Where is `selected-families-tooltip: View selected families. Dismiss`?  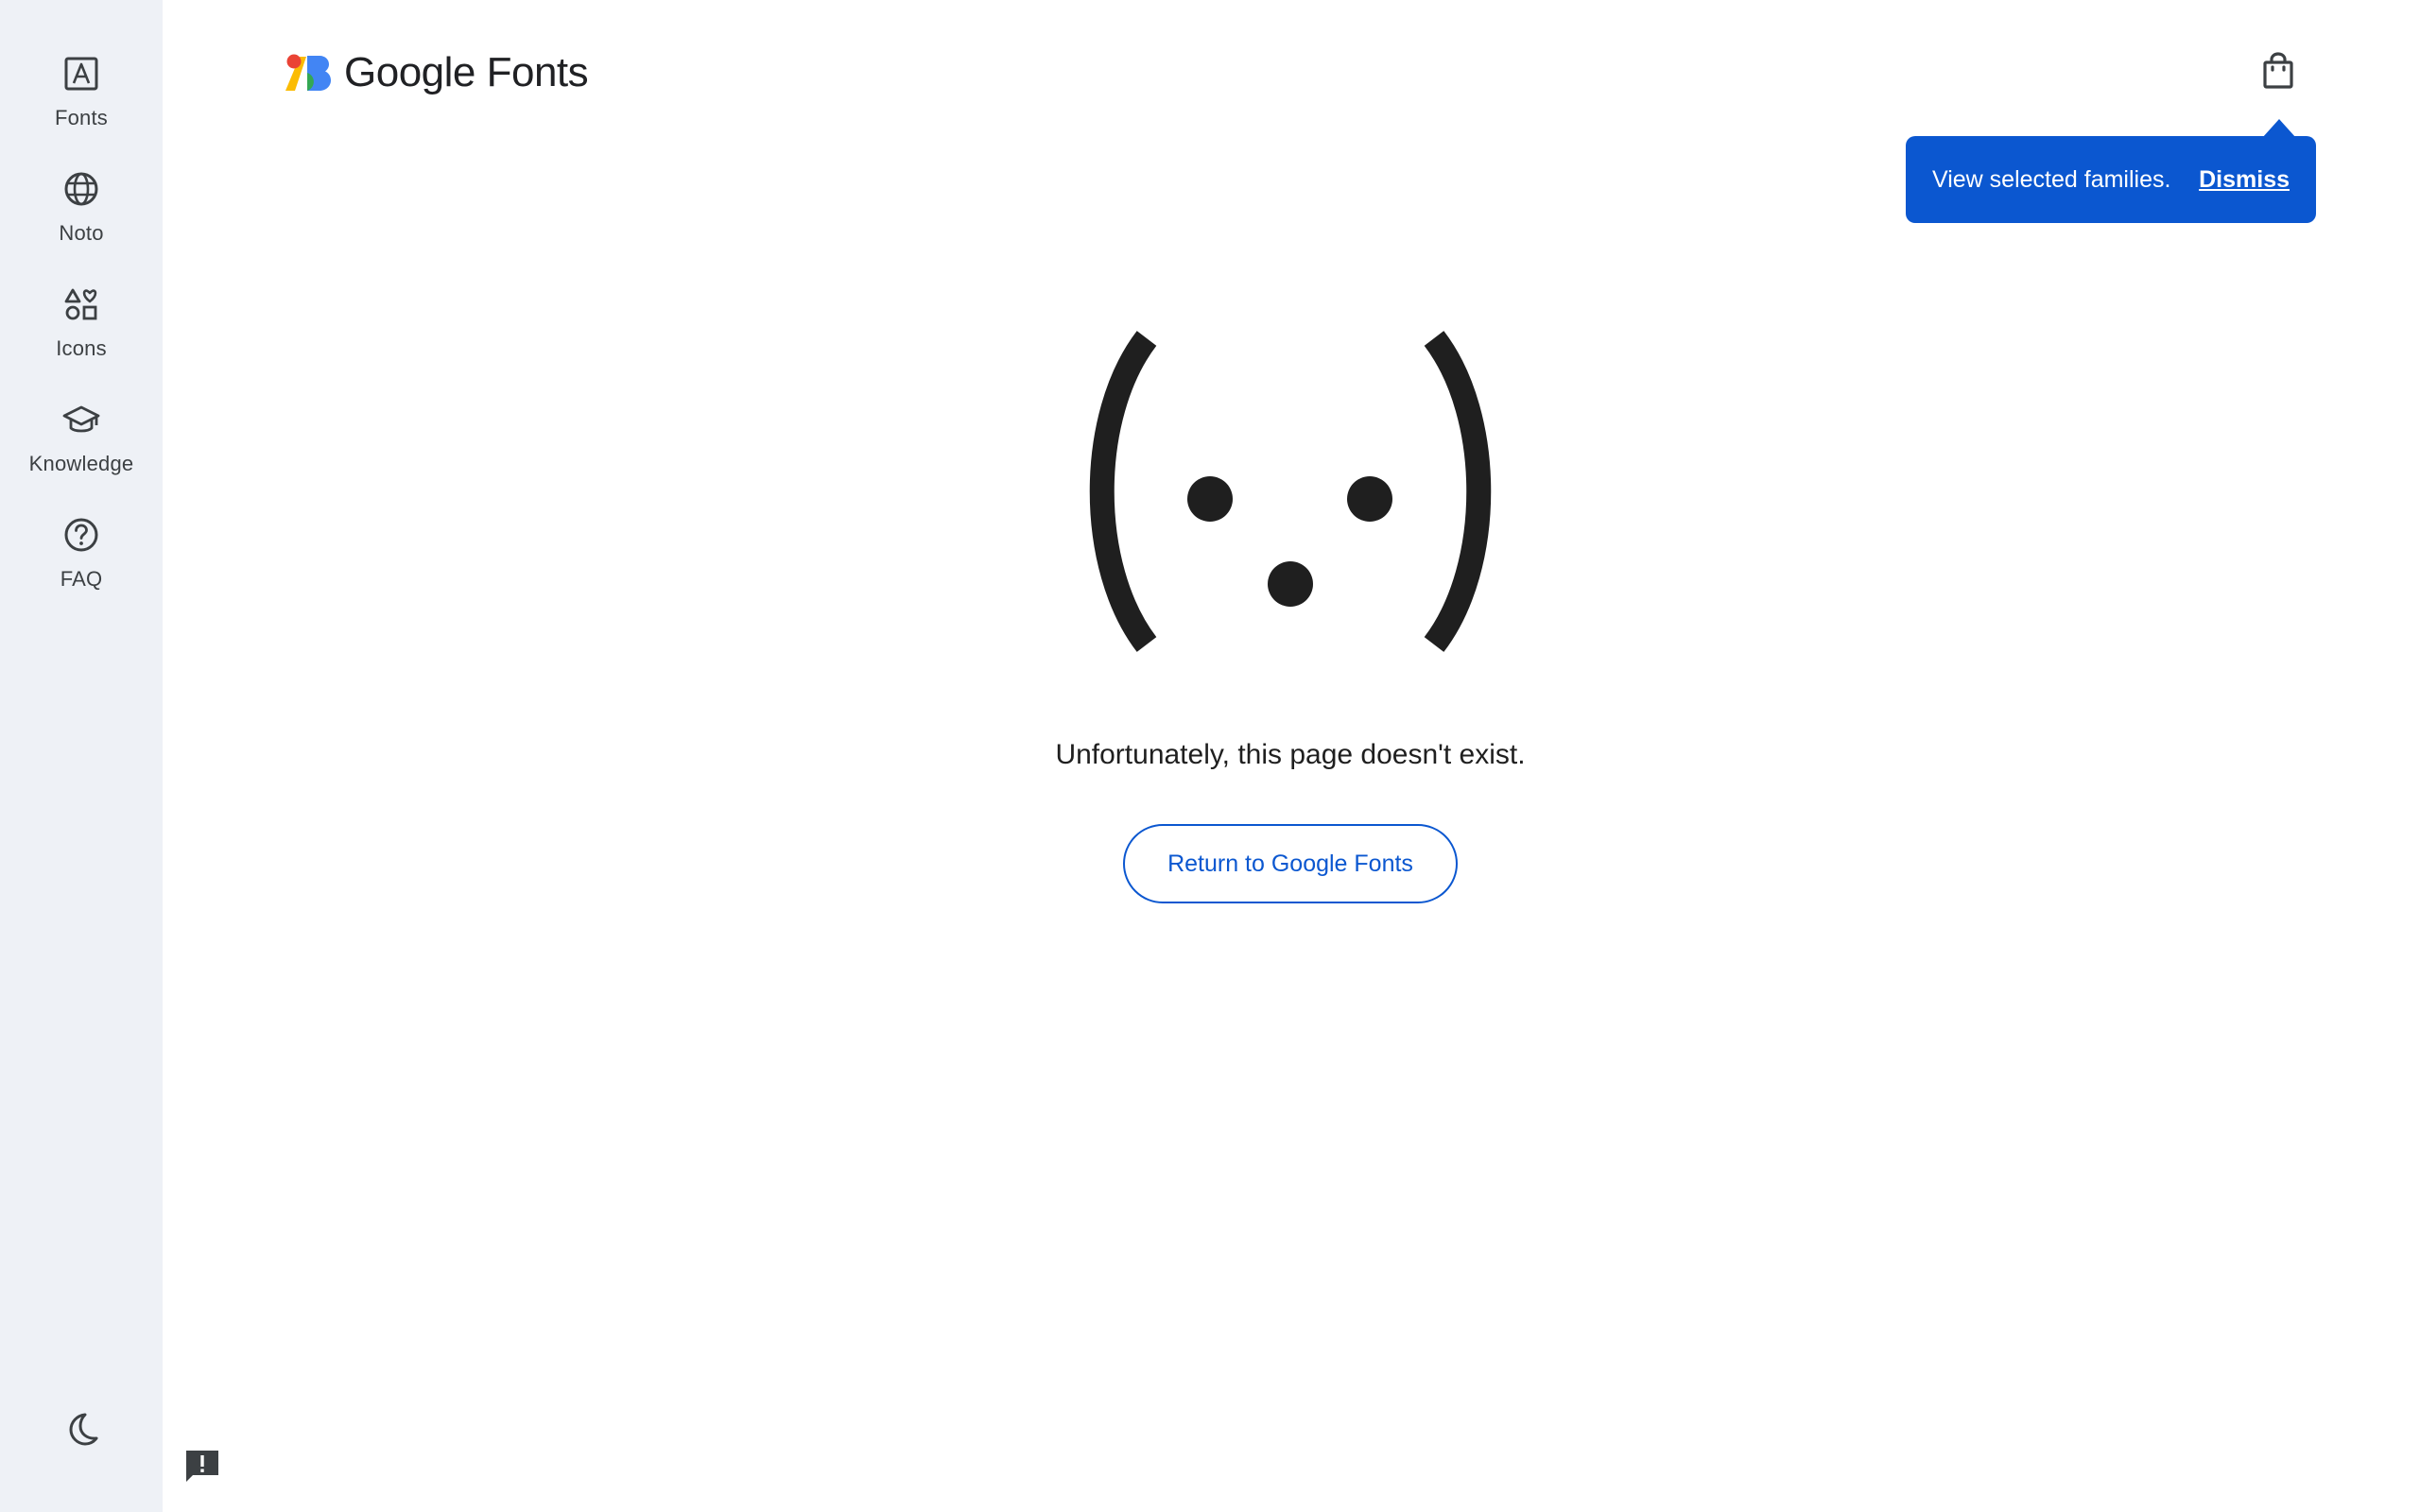 selected-families-tooltip: View selected families. Dismiss is located at coordinates (2111, 179).